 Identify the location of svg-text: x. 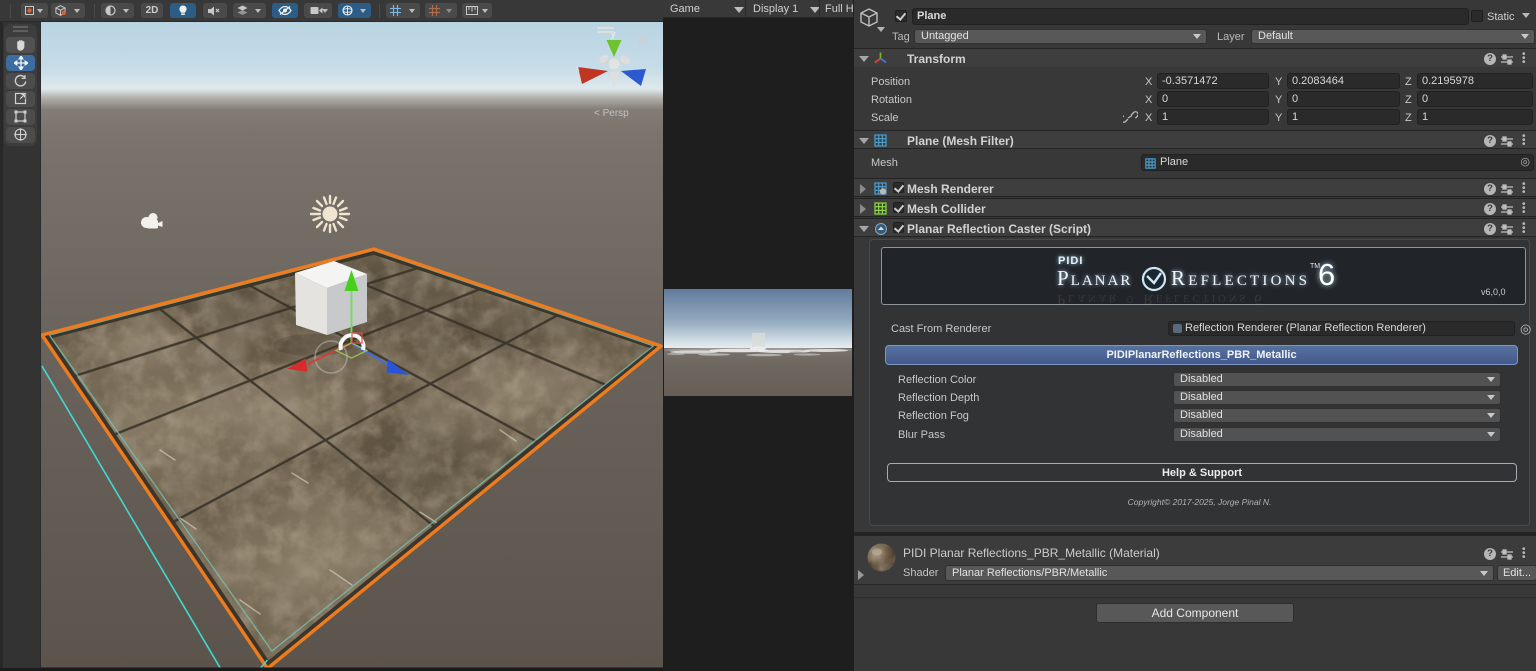
(578, 68).